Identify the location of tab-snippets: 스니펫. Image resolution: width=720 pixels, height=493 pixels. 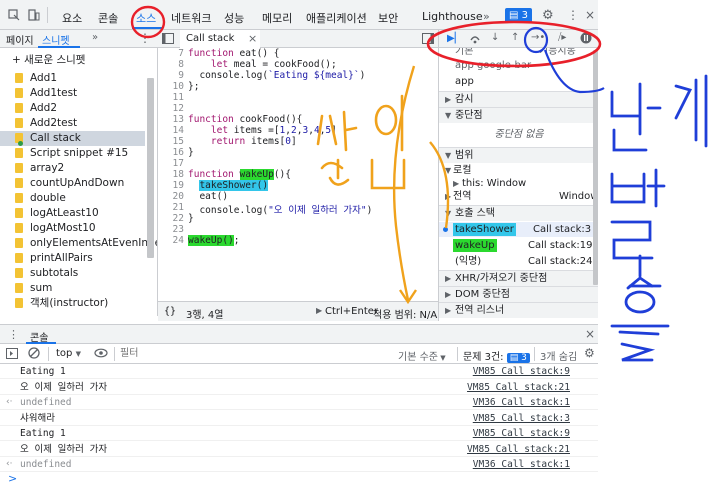
(56, 39).